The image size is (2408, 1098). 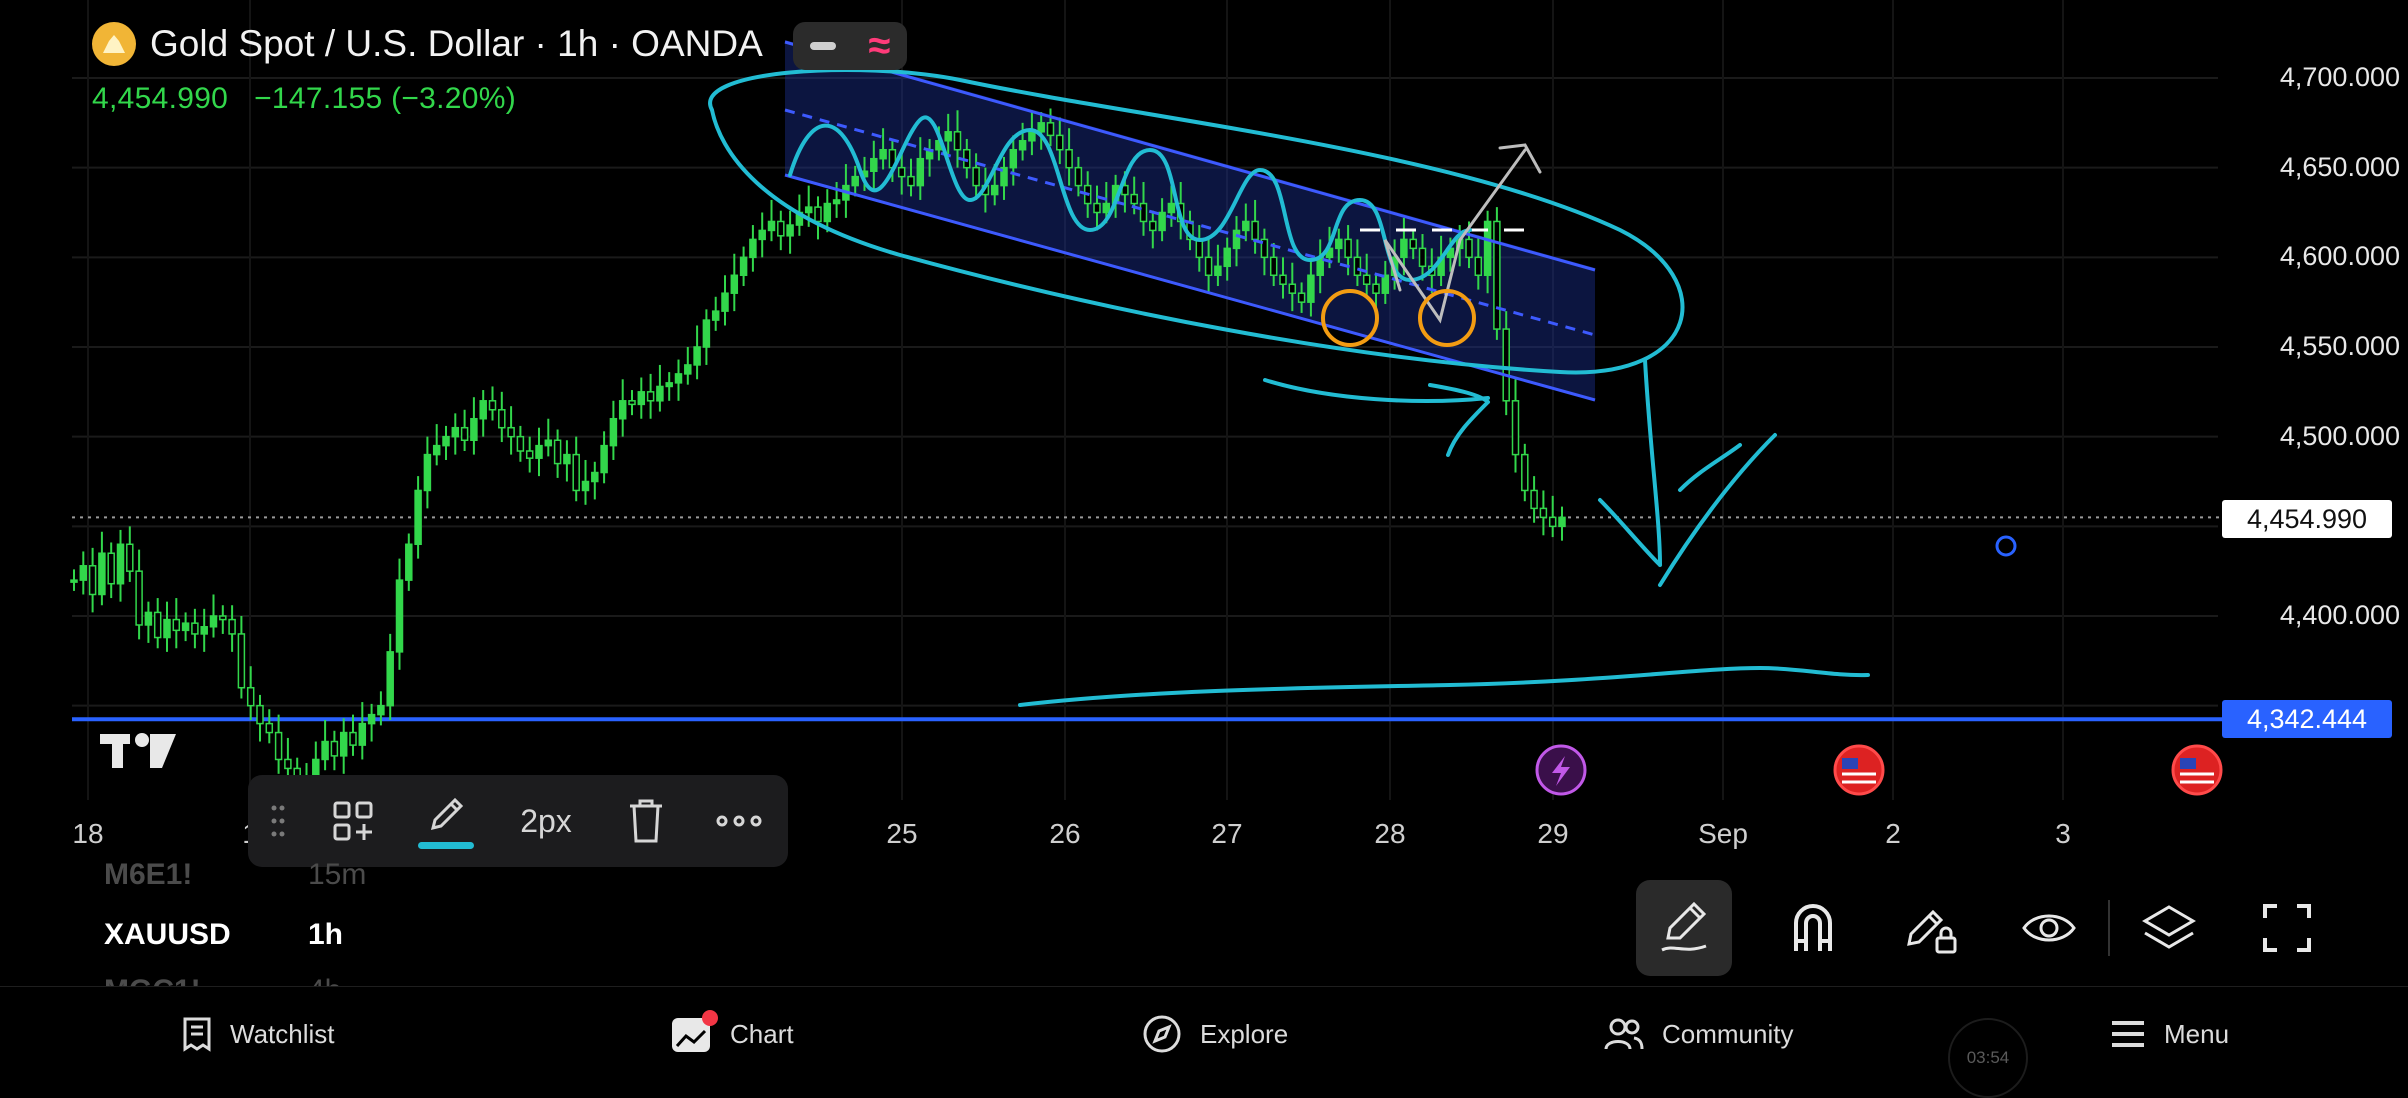 What do you see at coordinates (278, 821) in the screenshot?
I see `drag-handle-icon` at bounding box center [278, 821].